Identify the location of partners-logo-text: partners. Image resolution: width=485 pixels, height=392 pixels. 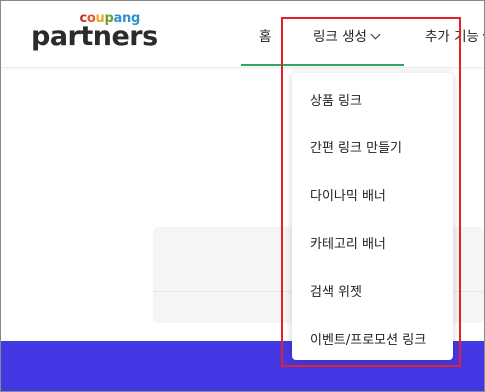
(94, 36).